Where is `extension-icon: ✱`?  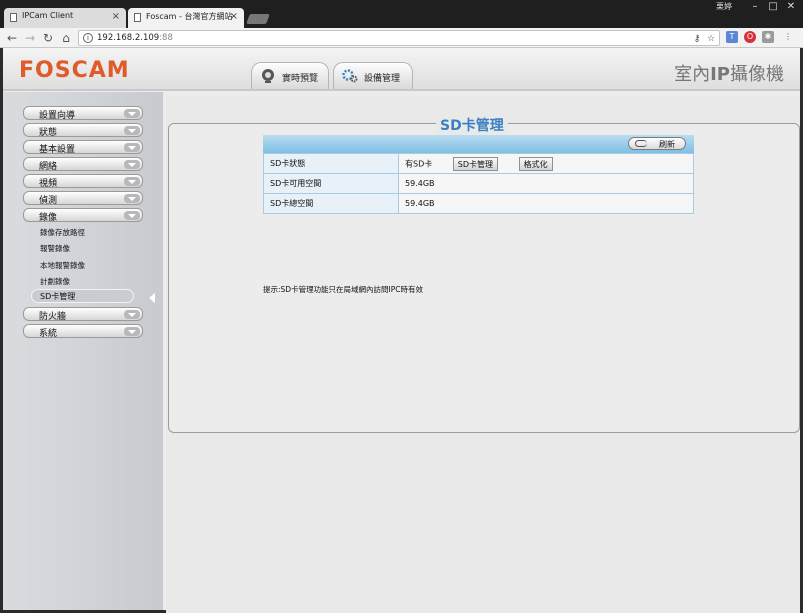 extension-icon: ✱ is located at coordinates (768, 37).